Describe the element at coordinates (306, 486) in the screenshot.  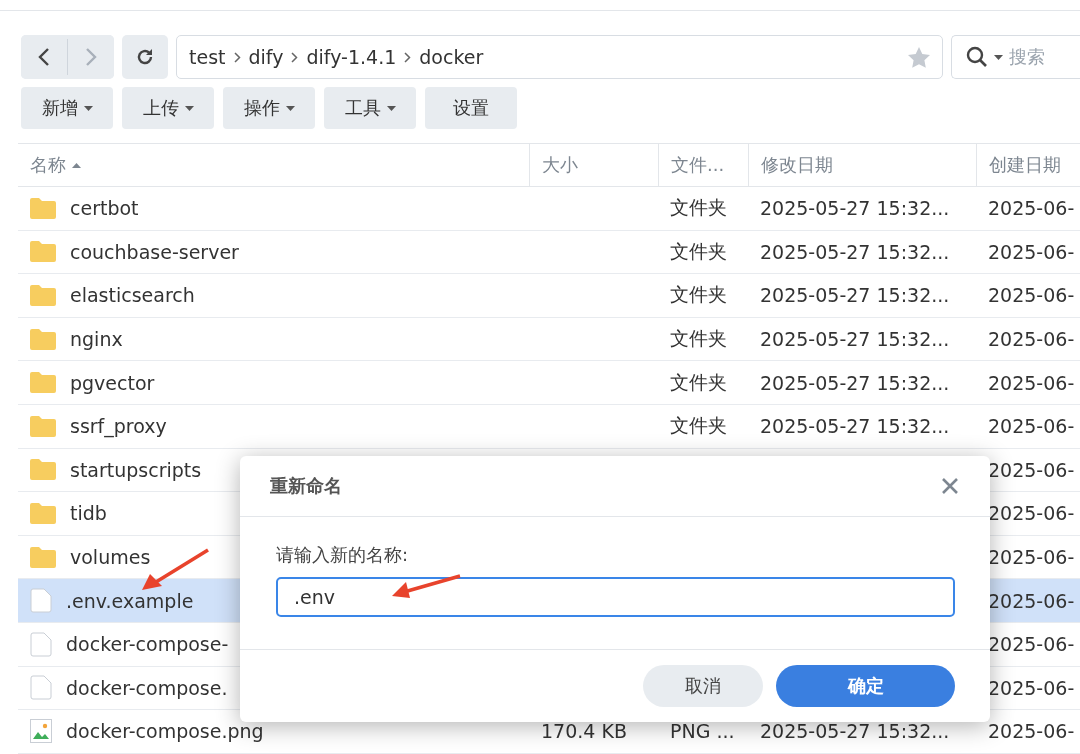
I see `dialog-title: 重新命名` at that location.